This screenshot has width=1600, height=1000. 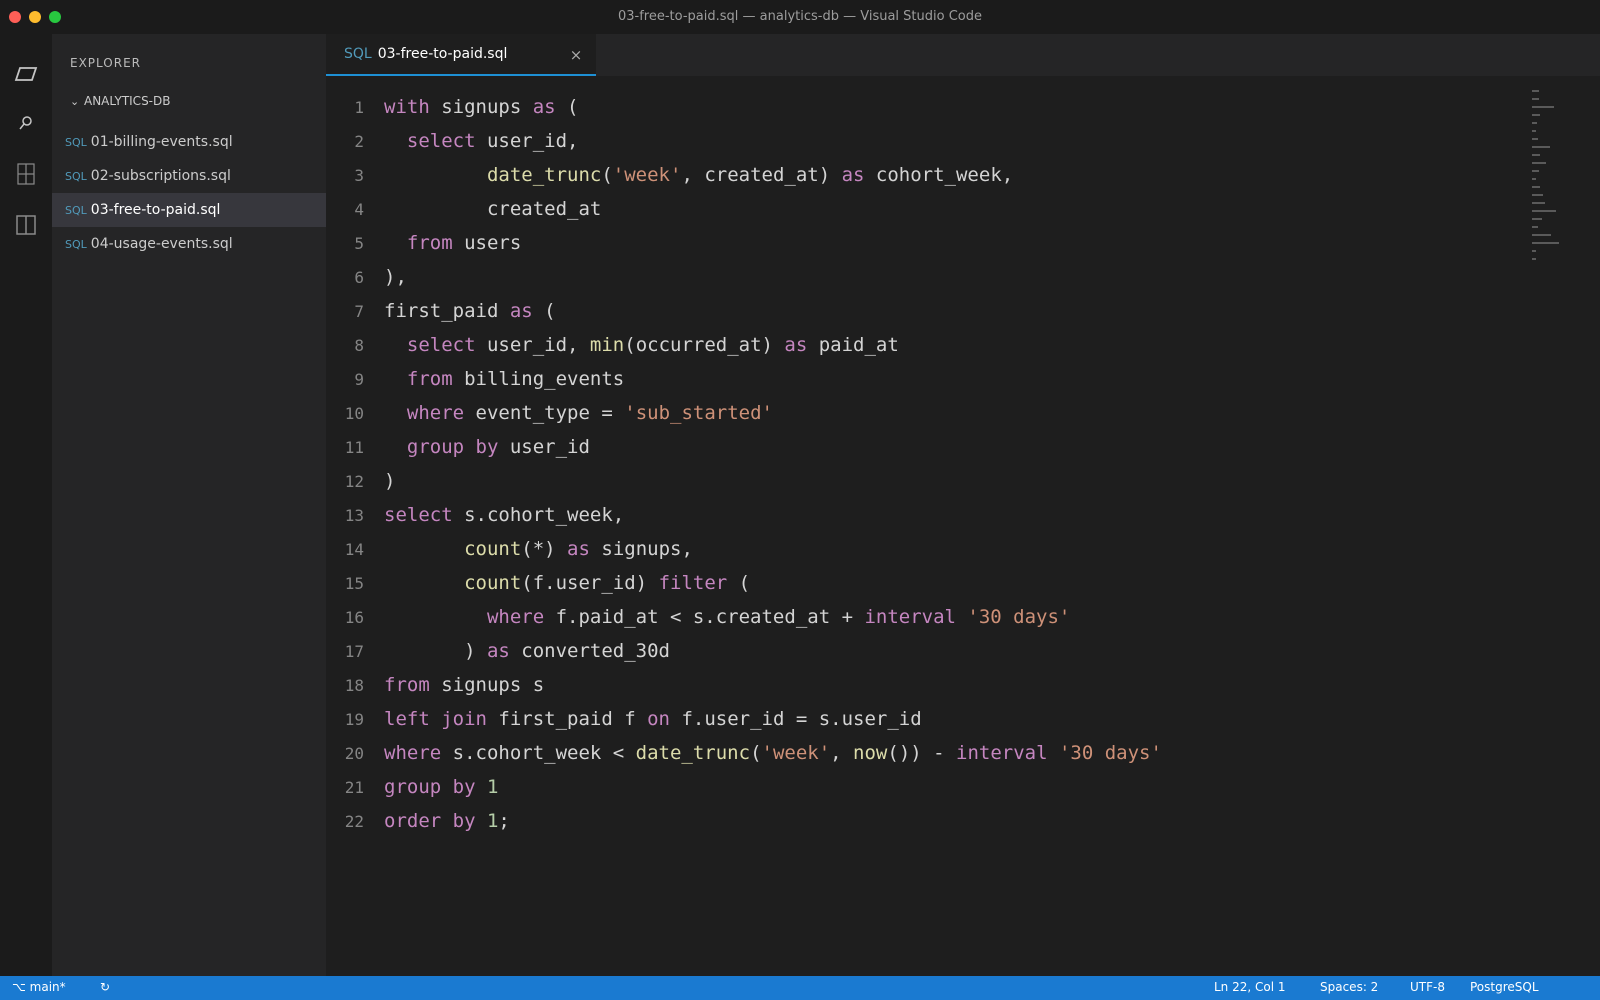 I want to click on line-number: 22, so click(x=354, y=821).